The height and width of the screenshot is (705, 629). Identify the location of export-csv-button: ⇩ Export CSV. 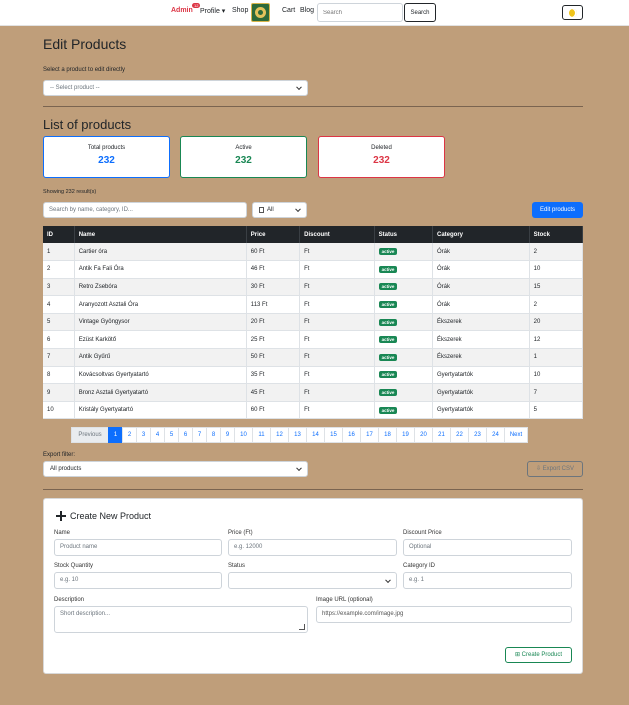
(555, 469).